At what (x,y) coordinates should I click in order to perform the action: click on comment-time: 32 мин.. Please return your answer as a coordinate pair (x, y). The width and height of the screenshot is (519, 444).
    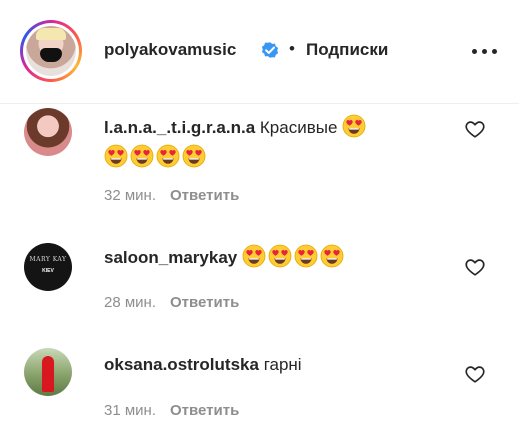
    Looking at the image, I should click on (130, 195).